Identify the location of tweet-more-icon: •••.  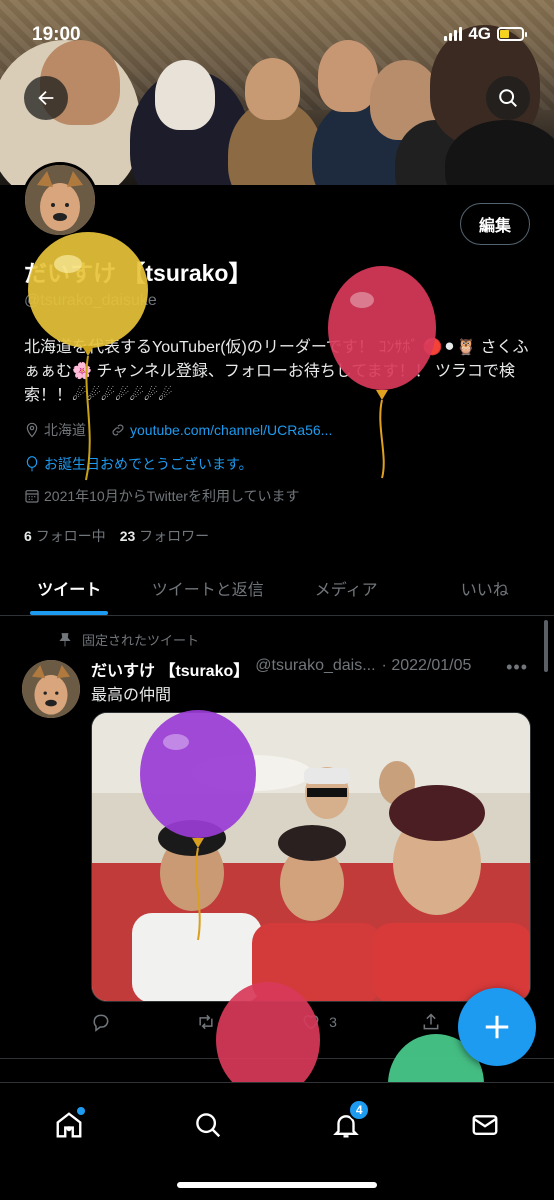
(517, 667).